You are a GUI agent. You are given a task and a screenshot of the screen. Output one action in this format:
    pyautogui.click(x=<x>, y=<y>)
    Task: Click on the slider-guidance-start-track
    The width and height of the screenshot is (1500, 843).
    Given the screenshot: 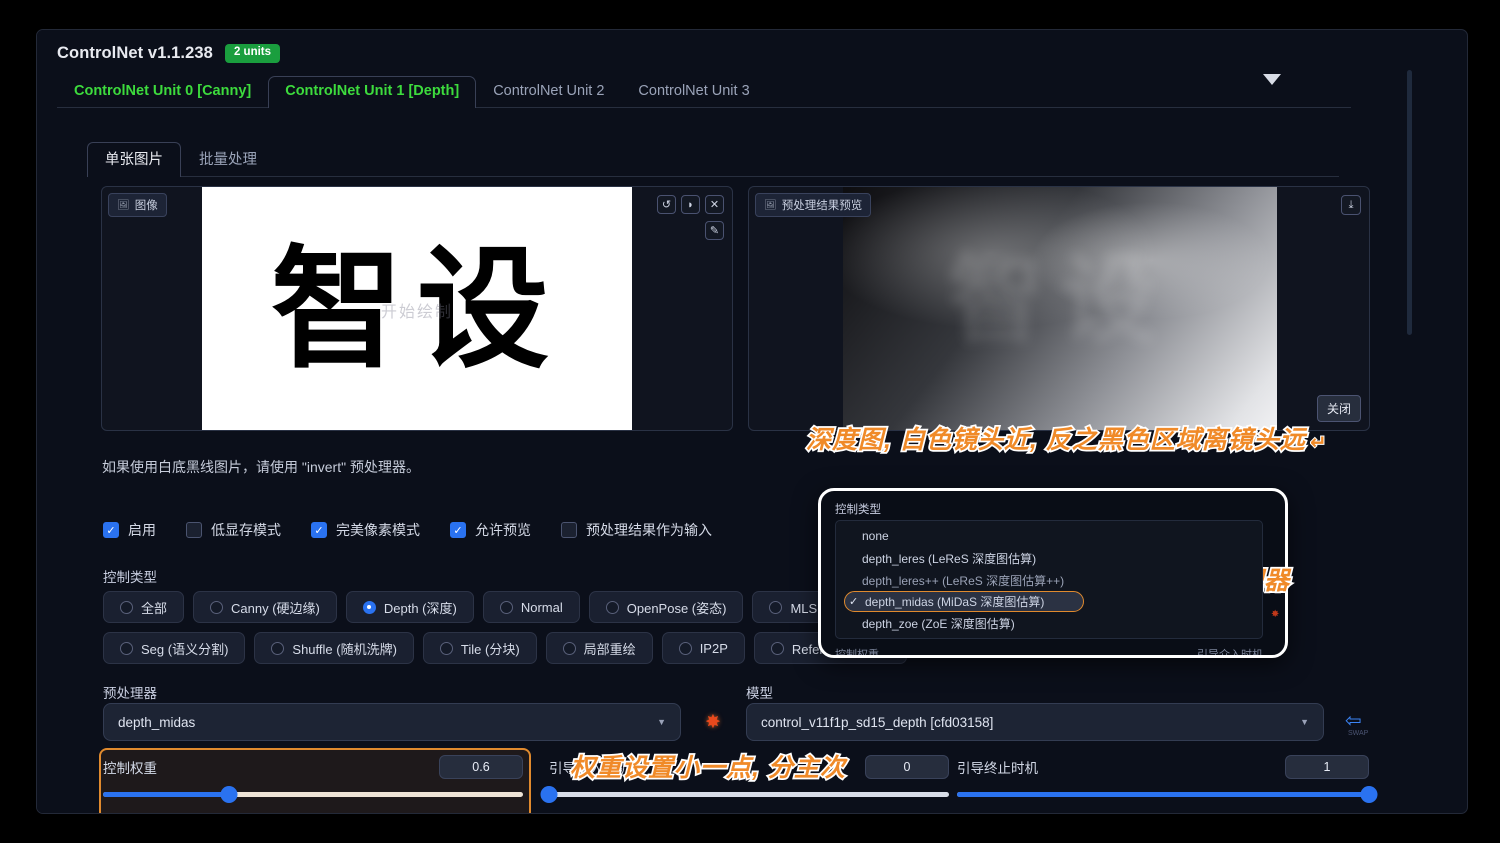 What is the action you would take?
    pyautogui.click(x=744, y=794)
    